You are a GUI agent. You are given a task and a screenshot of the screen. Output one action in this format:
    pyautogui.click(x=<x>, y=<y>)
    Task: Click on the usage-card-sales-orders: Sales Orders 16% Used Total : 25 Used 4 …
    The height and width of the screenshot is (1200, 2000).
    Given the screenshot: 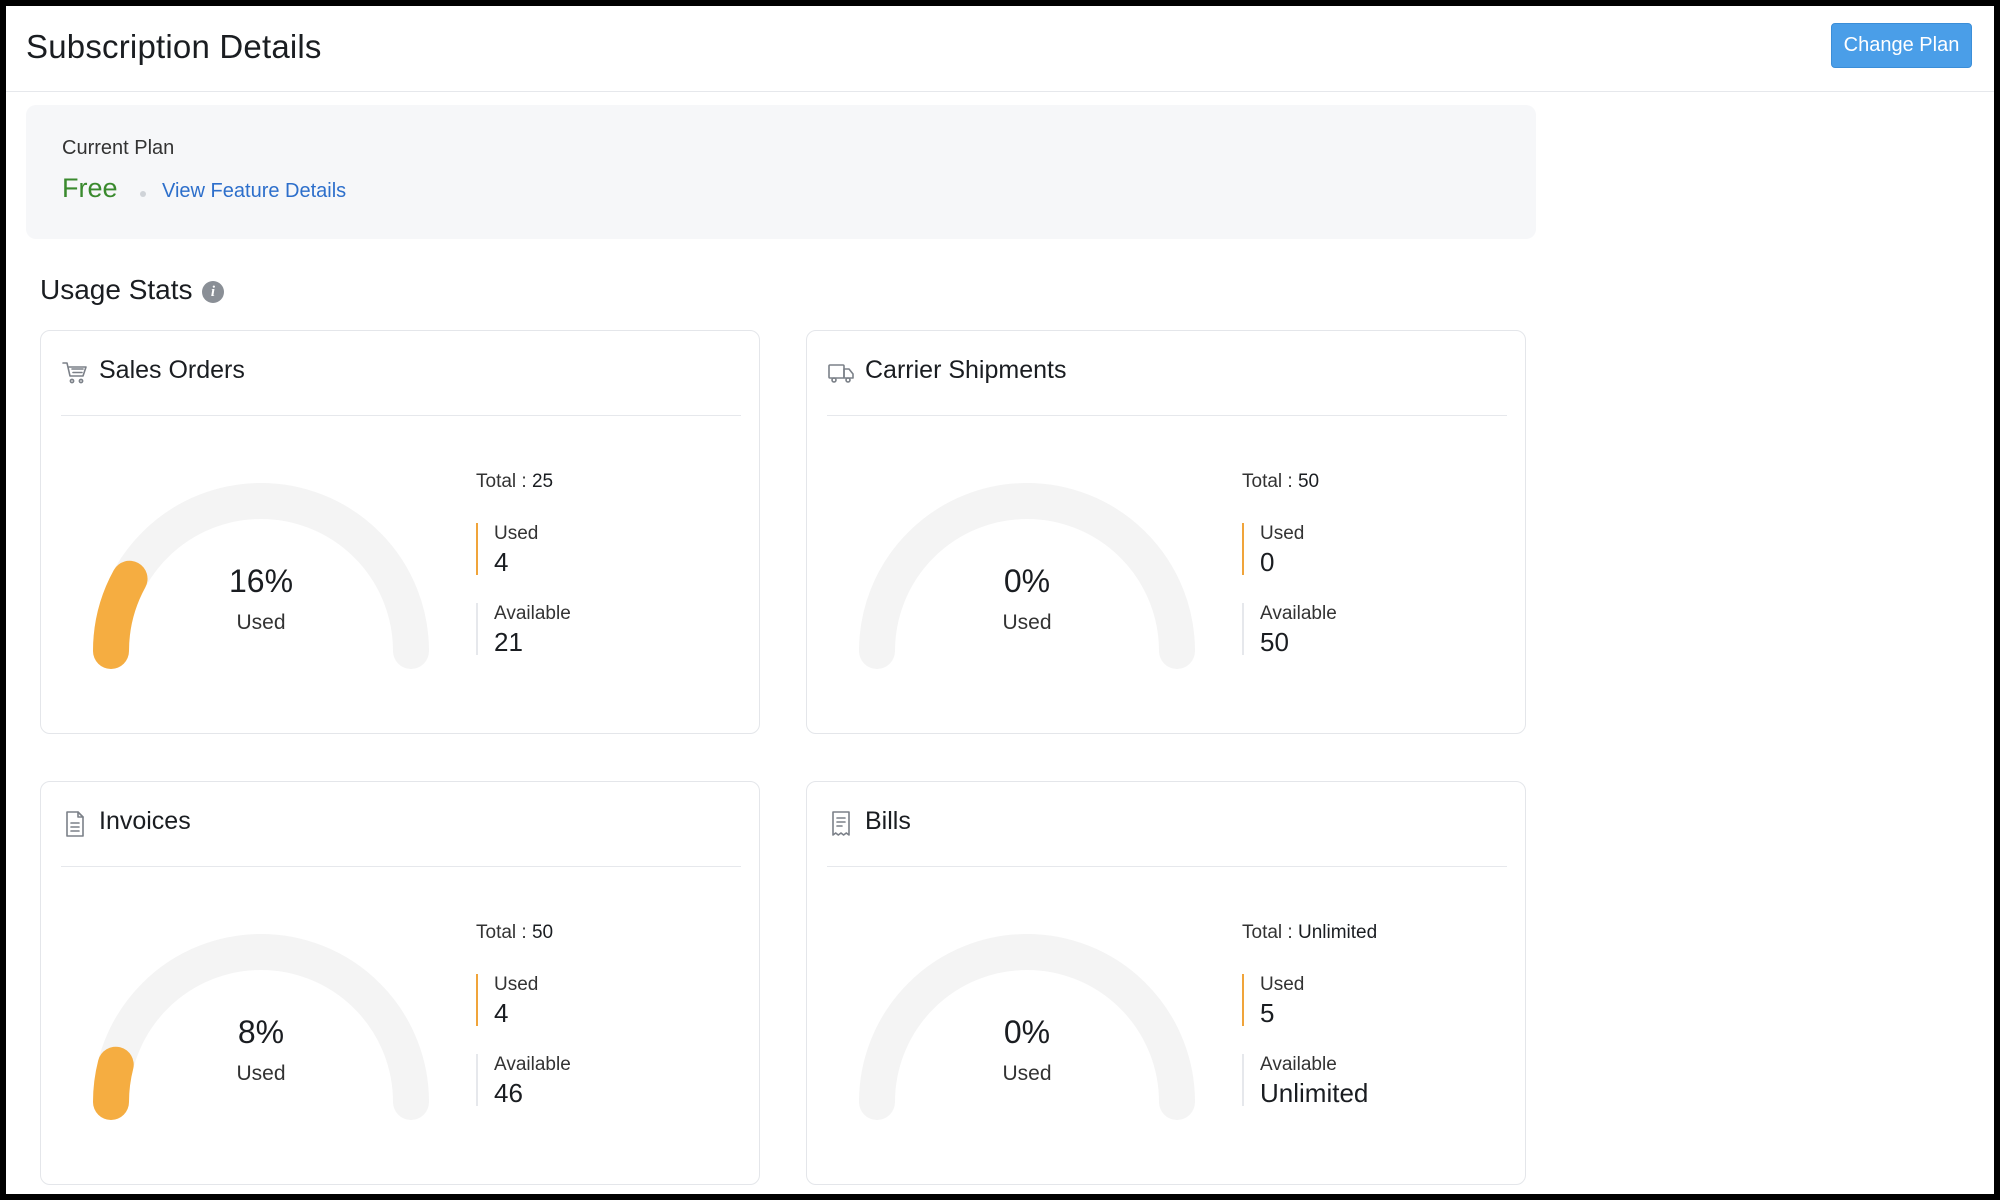 What is the action you would take?
    pyautogui.click(x=400, y=532)
    